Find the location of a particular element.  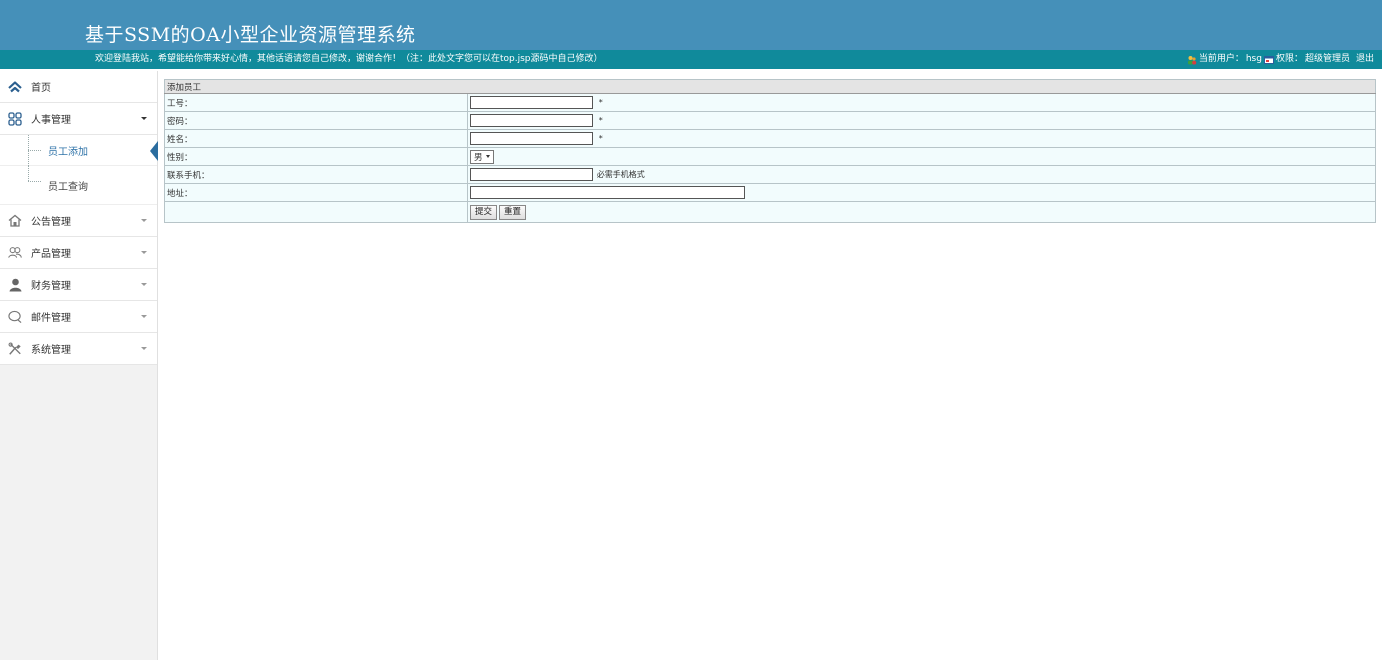

sidebar-subitem-query-employee: 员工查询 is located at coordinates (78, 185).